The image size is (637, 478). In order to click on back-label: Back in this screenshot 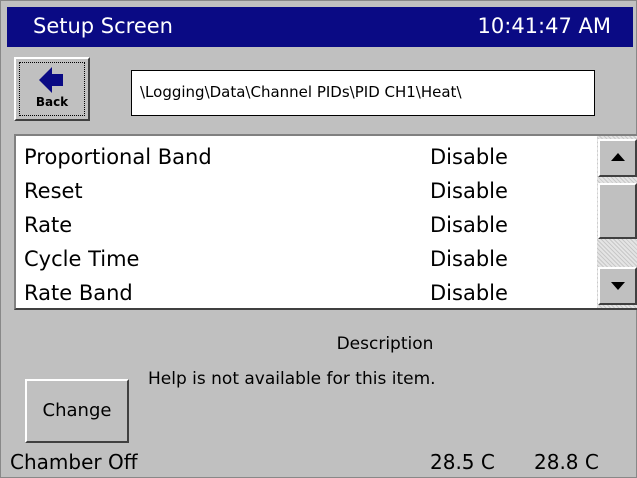, I will do `click(52, 102)`.